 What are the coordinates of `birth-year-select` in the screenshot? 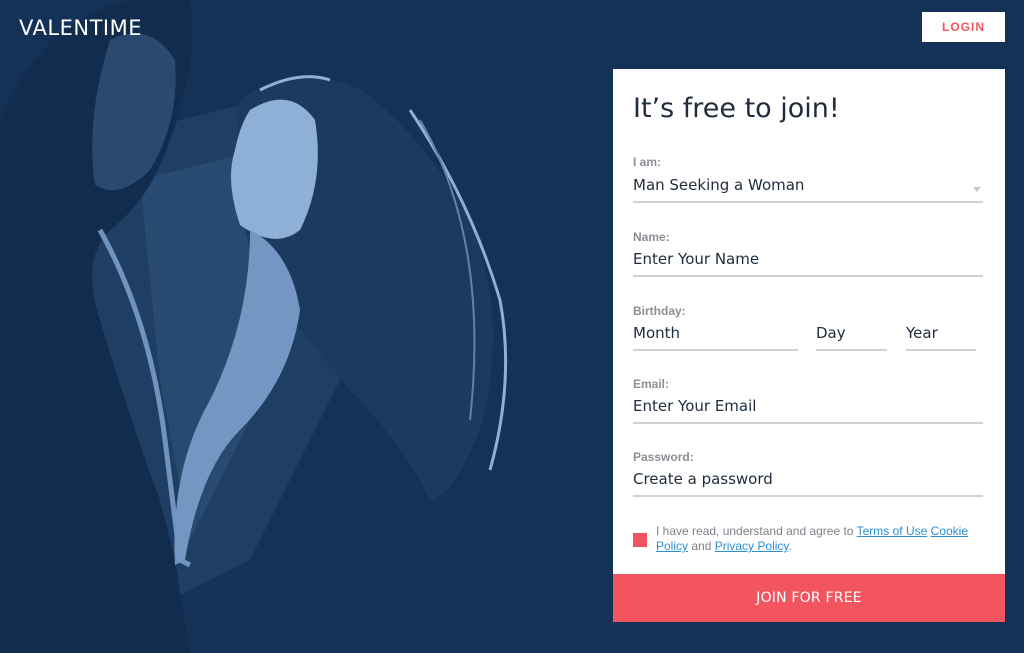 It's located at (941, 334).